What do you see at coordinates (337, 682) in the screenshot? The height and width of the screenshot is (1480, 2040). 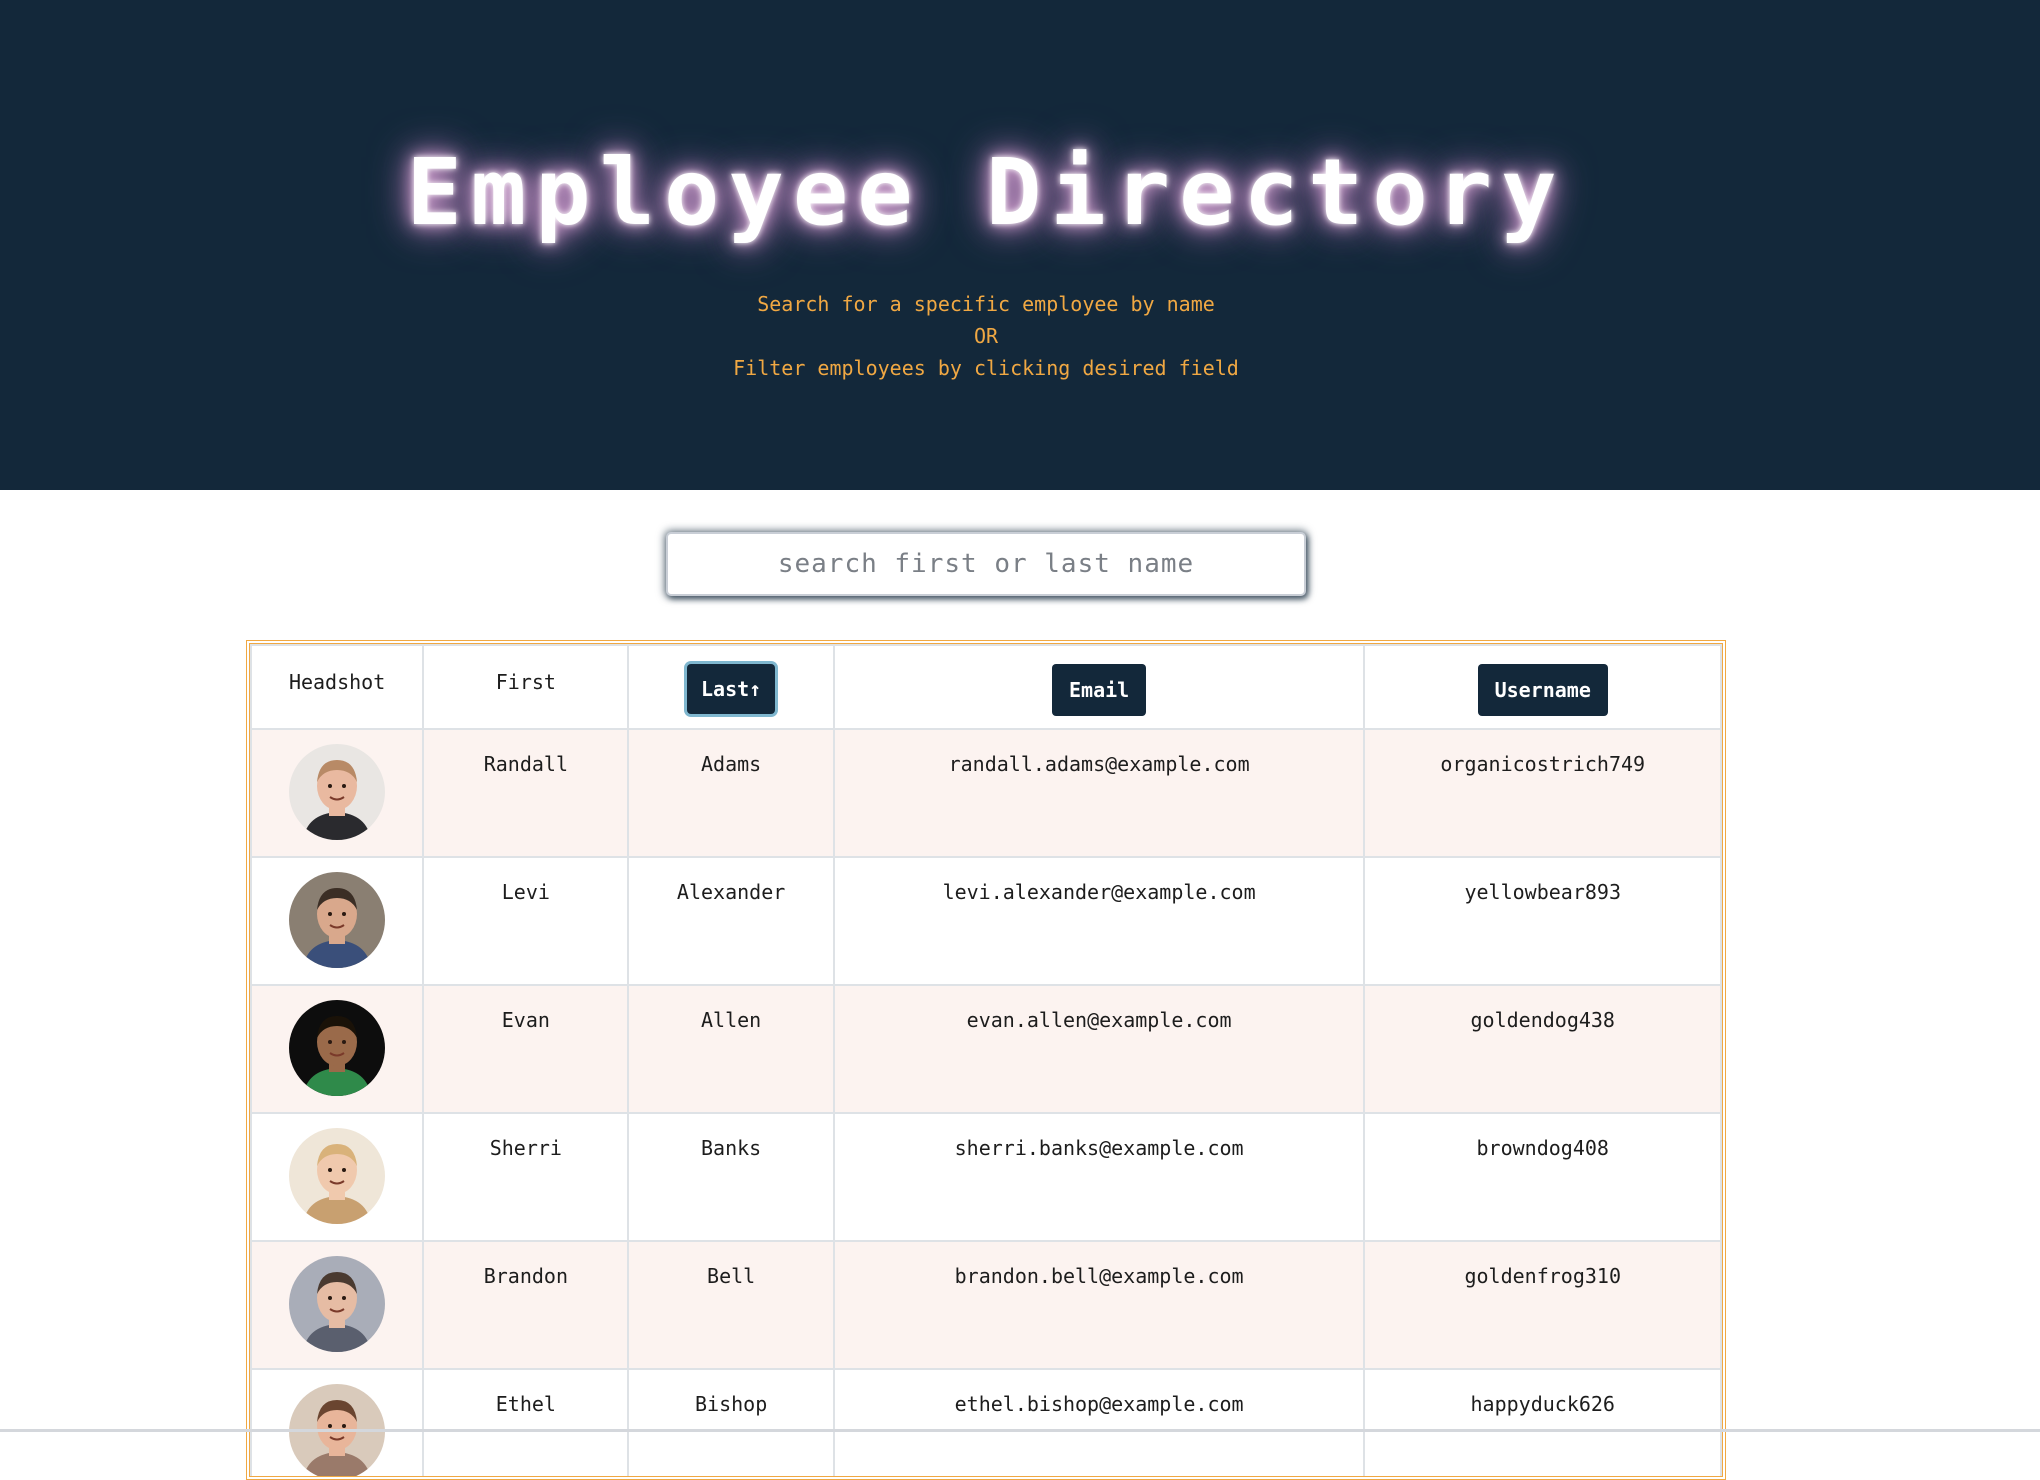 I see `headshot-header-label: Headshot` at bounding box center [337, 682].